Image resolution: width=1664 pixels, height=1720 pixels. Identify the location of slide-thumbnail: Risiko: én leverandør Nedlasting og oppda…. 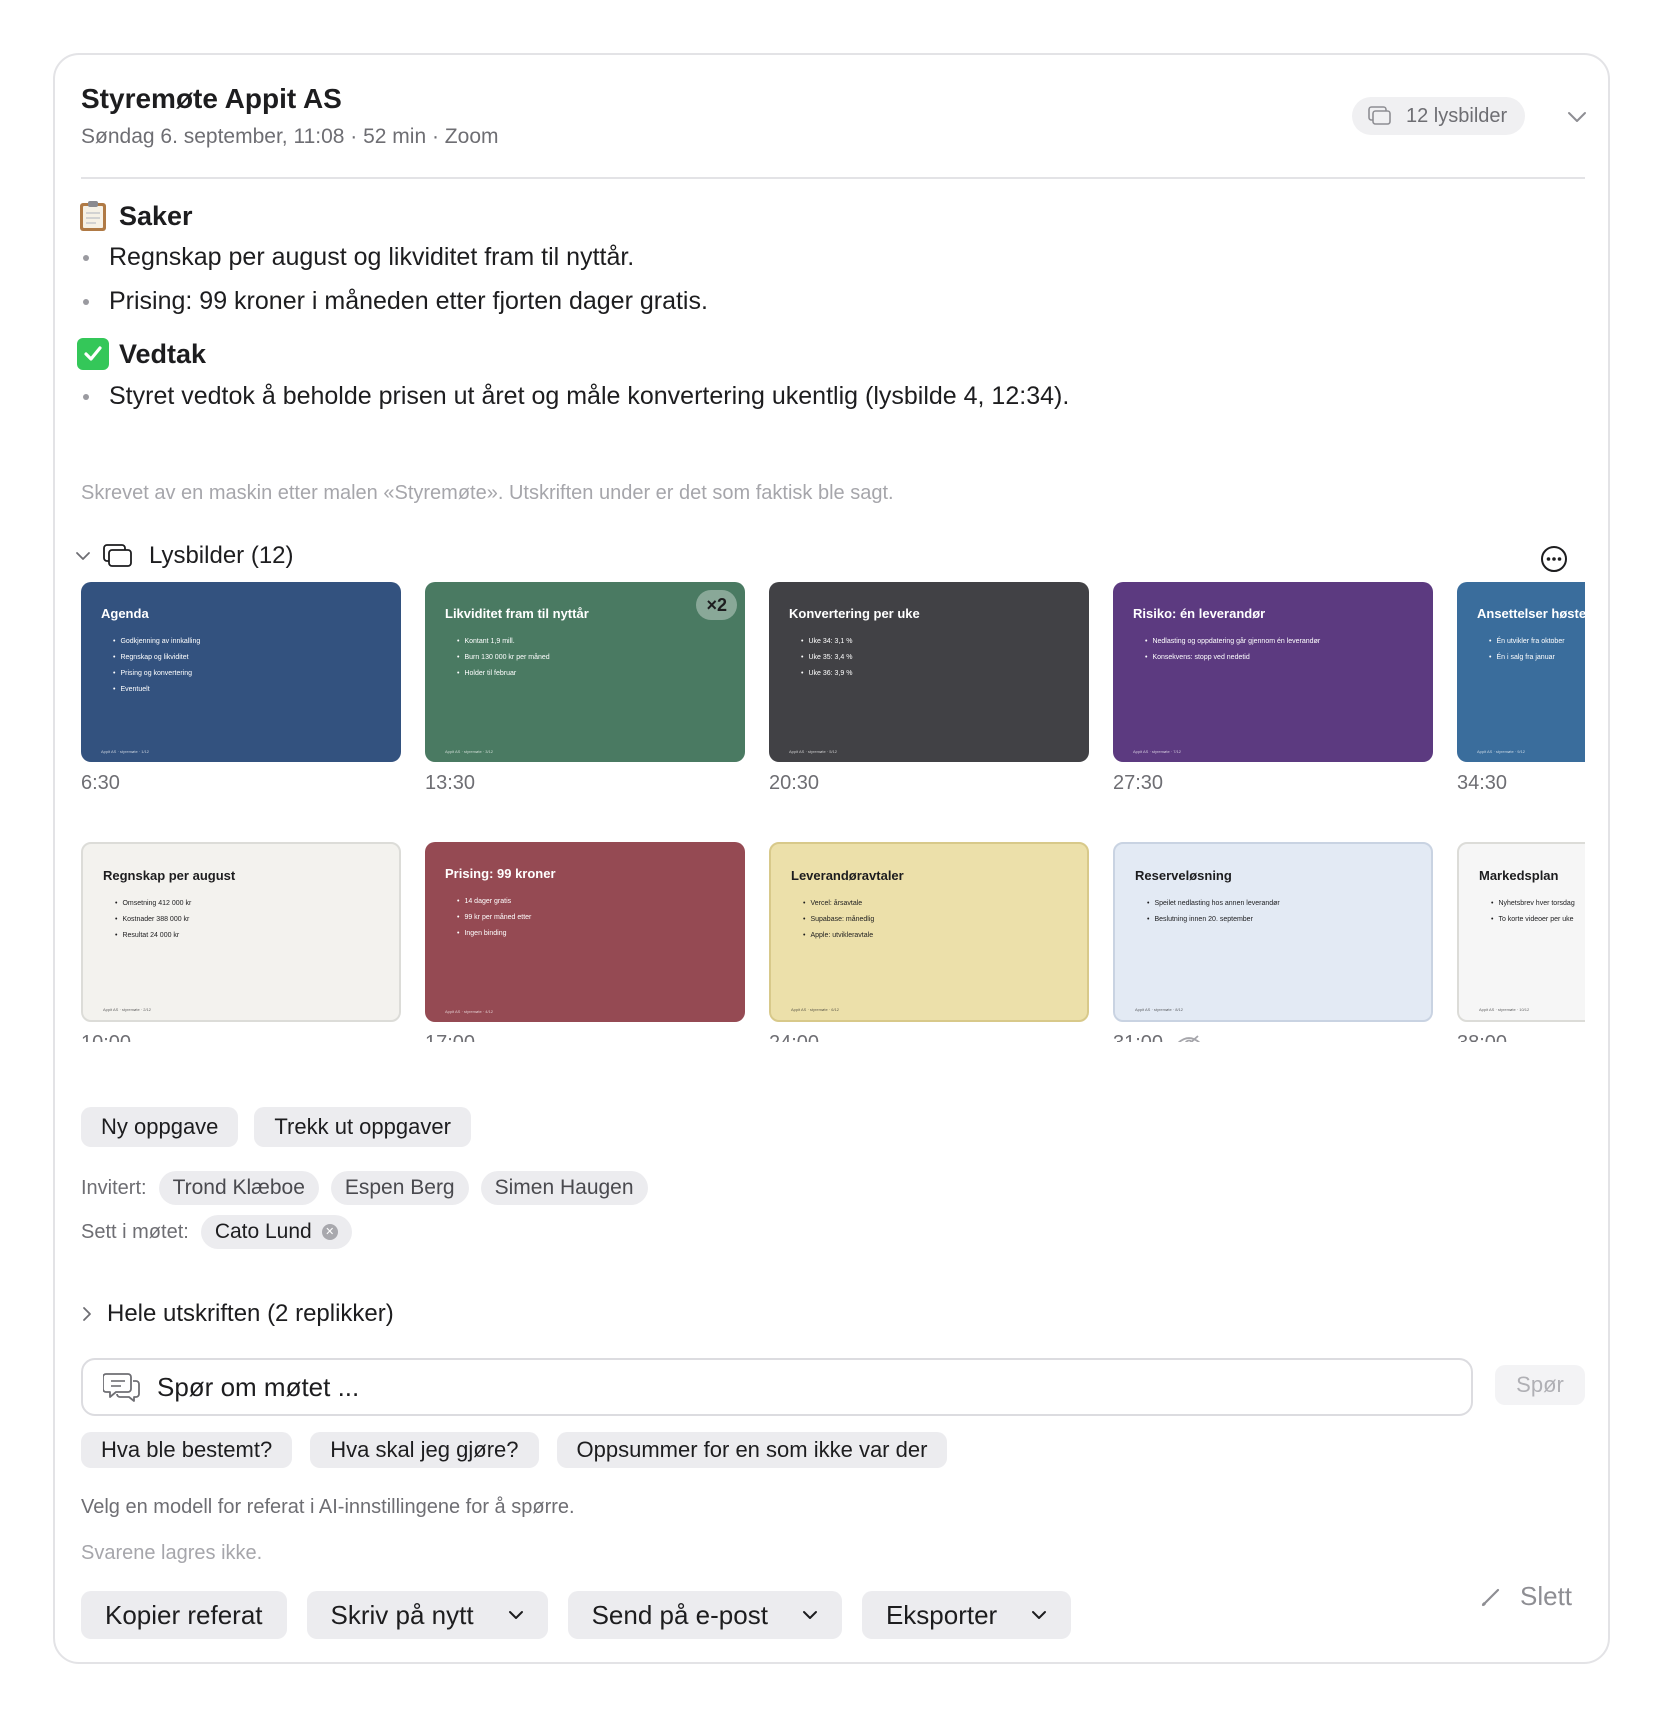
(1273, 672).